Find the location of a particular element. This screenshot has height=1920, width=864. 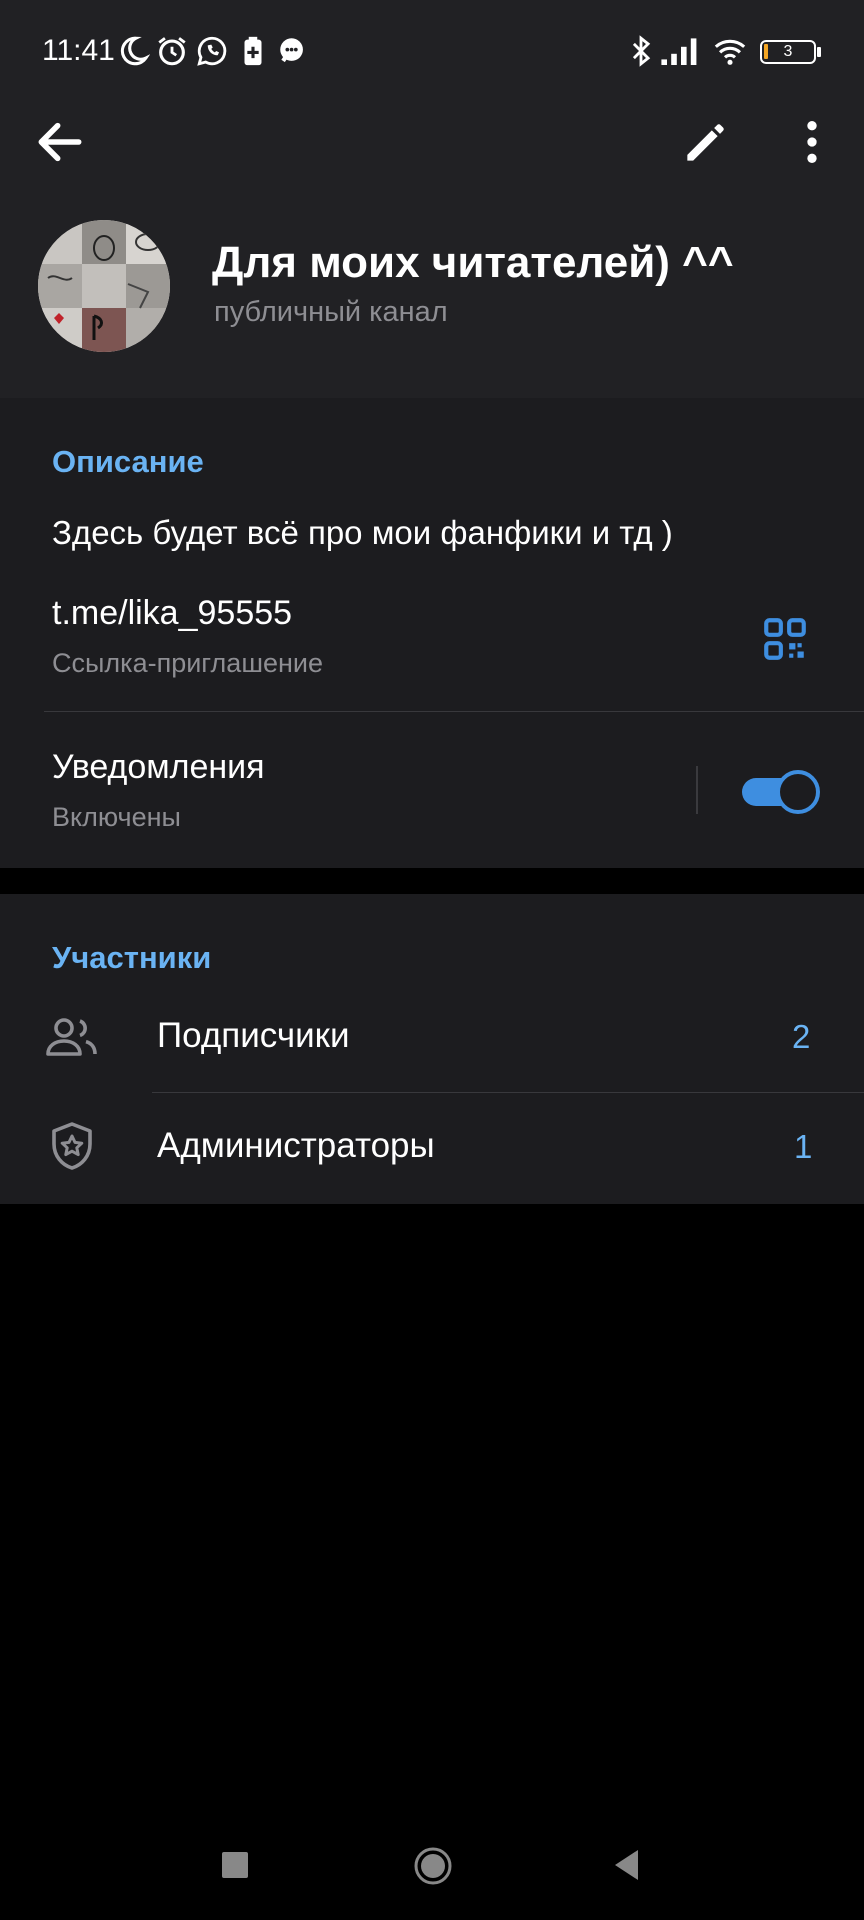

arrow-left-icon is located at coordinates (60, 142).